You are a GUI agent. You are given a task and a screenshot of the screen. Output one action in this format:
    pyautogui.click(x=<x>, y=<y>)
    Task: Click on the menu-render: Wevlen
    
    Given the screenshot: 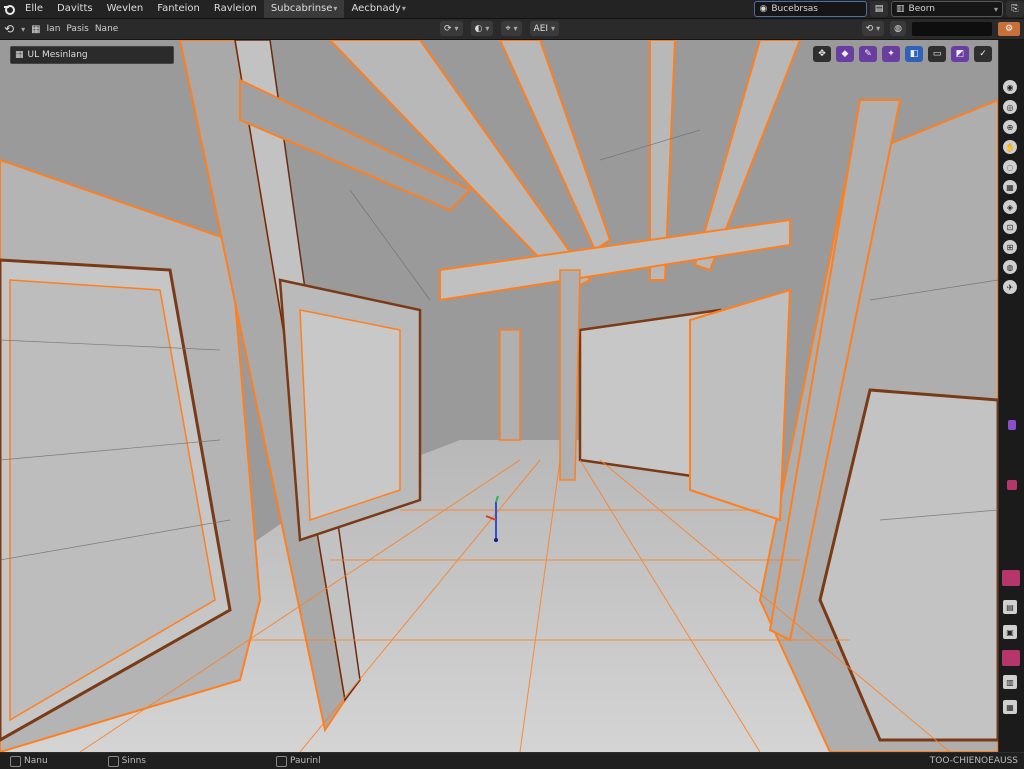 What is the action you would take?
    pyautogui.click(x=125, y=9)
    